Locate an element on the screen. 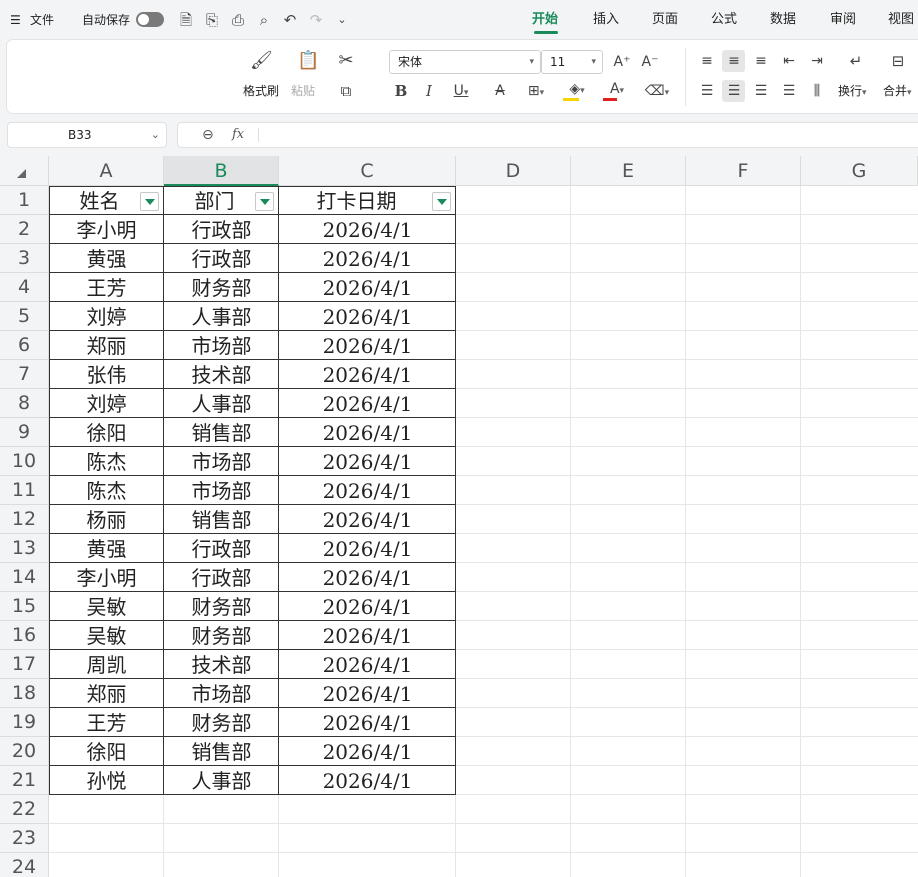  header-cell: 打卡日期 is located at coordinates (367, 200).